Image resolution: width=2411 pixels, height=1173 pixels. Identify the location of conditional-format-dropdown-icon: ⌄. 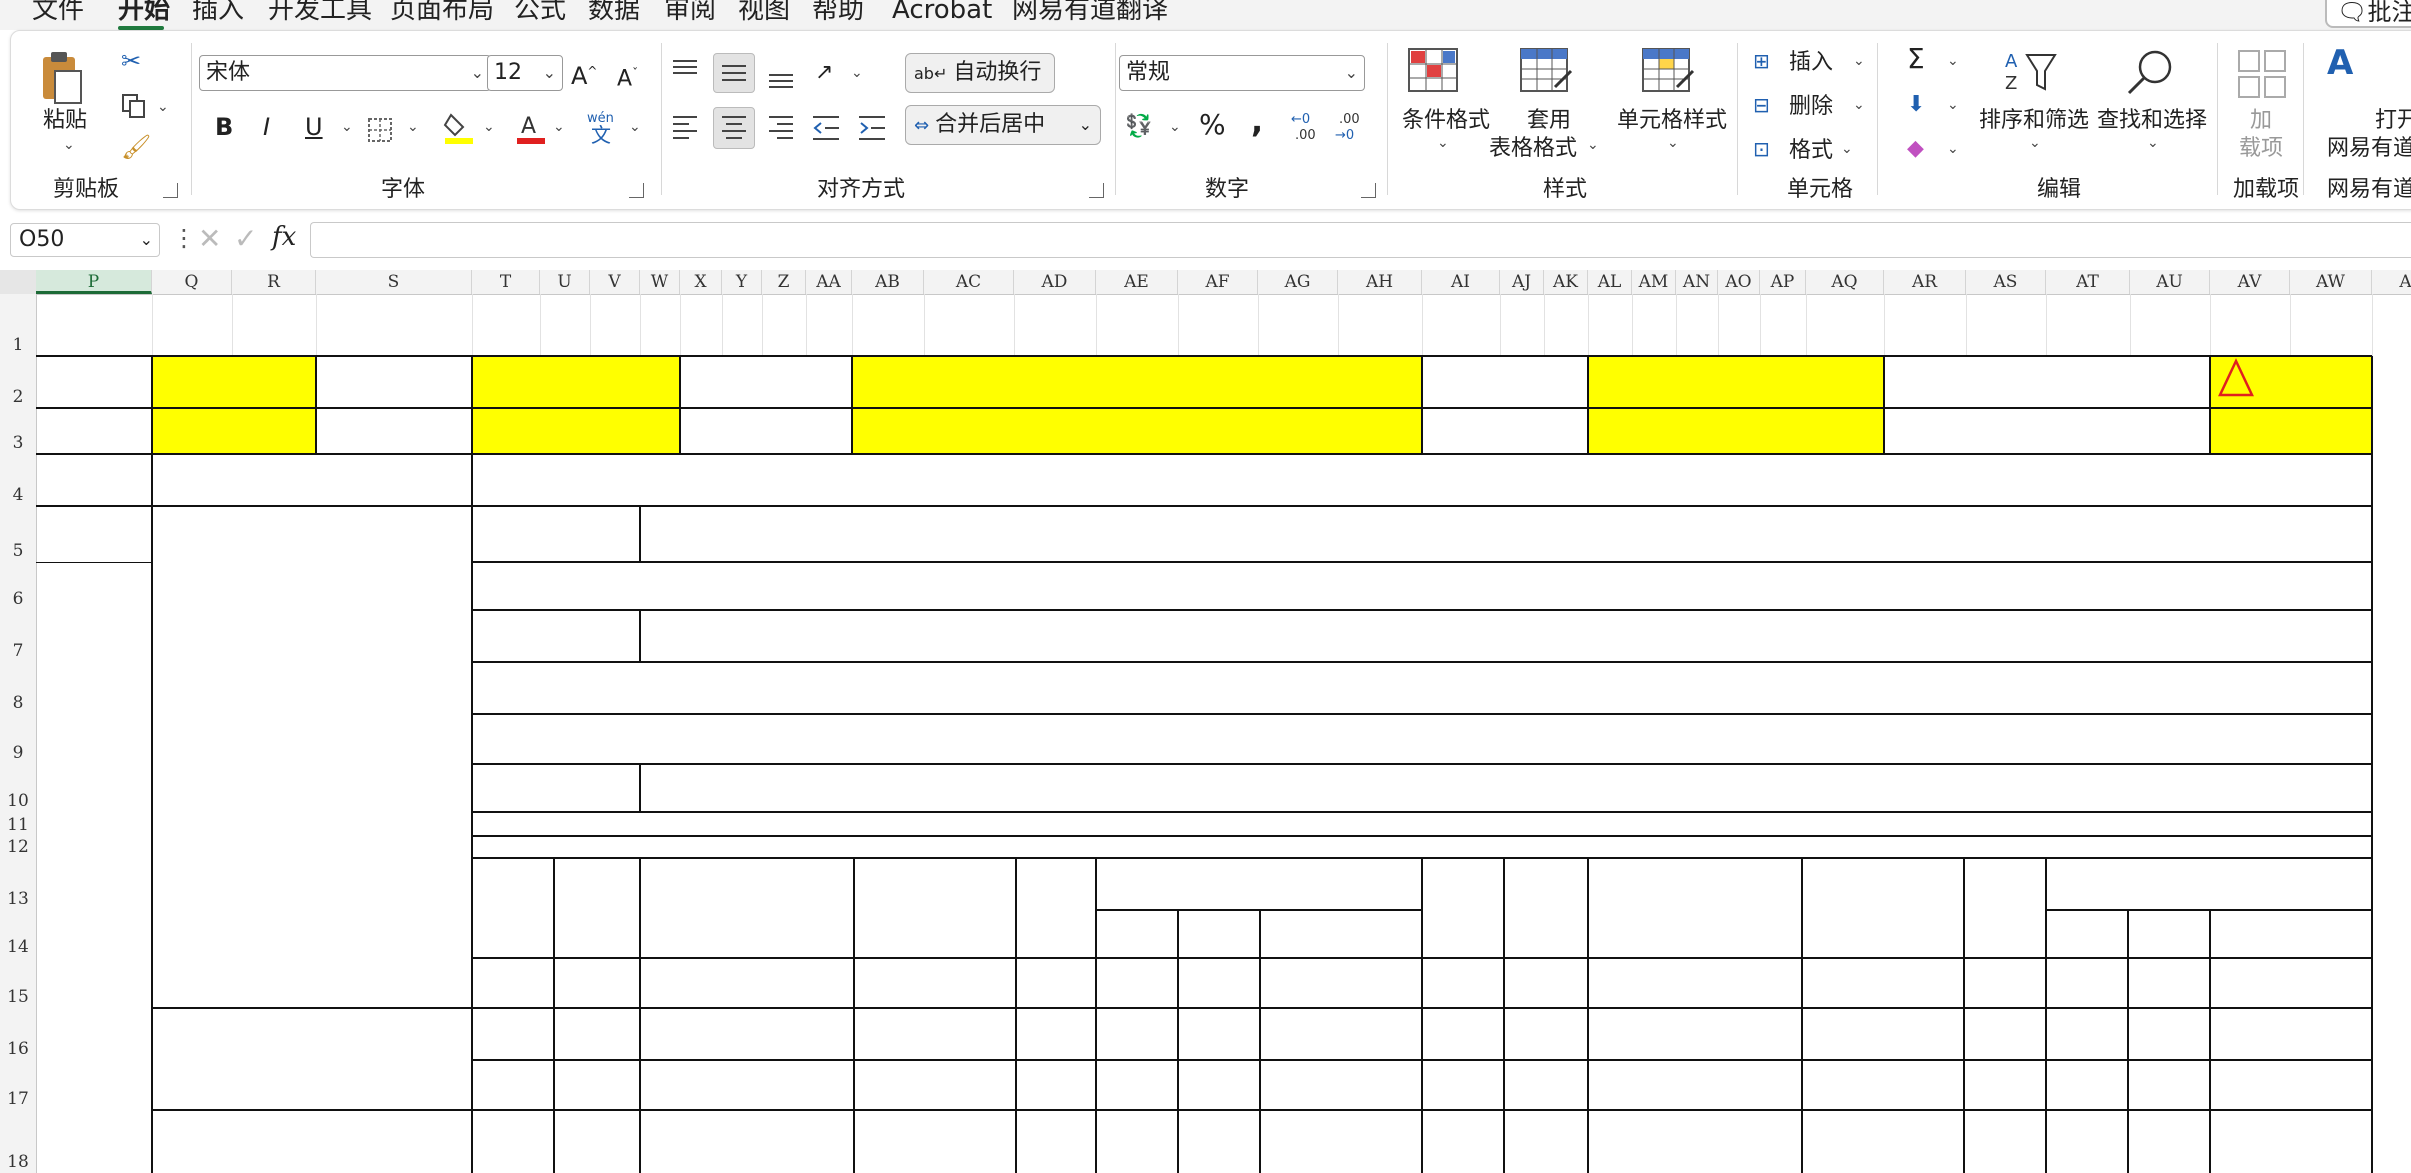
(1443, 143).